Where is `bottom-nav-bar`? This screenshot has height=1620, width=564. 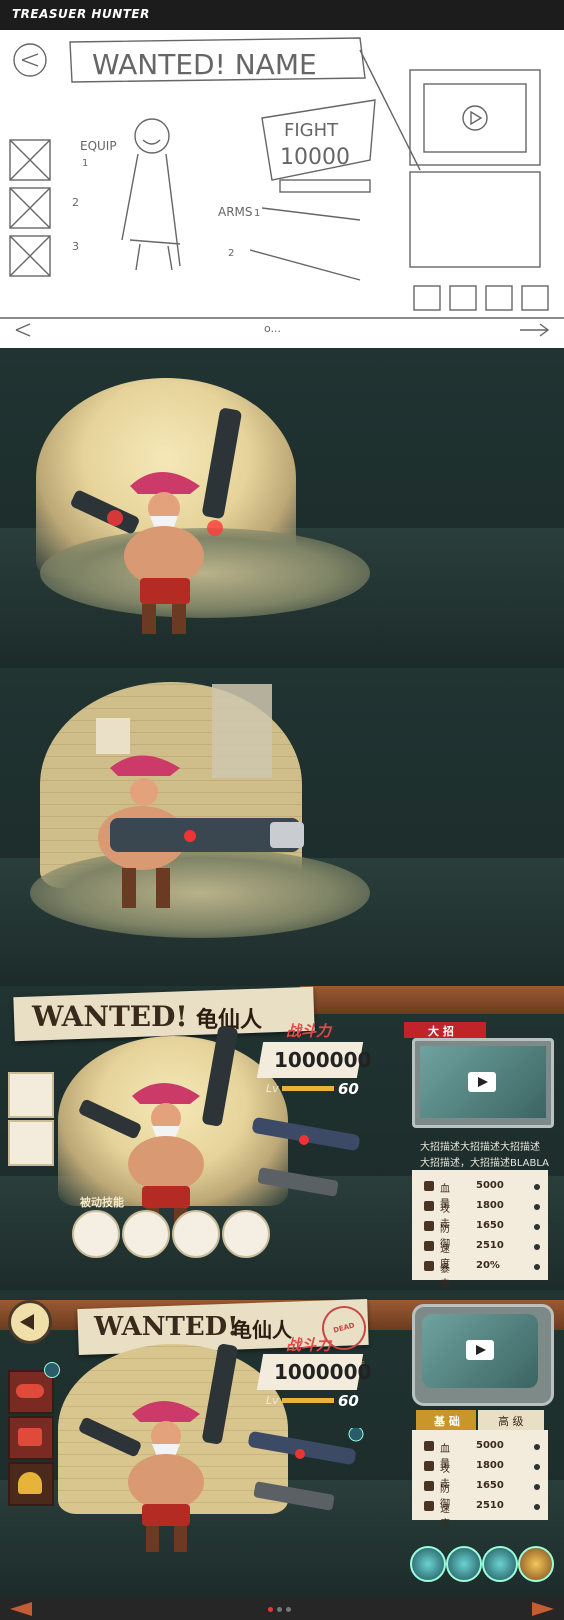
bottom-nav-bar is located at coordinates (282, 1609).